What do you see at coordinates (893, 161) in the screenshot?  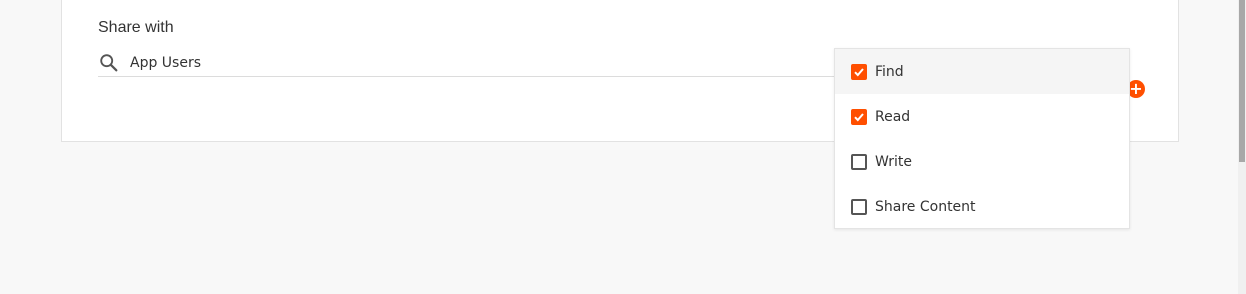 I see `permission-label: Write` at bounding box center [893, 161].